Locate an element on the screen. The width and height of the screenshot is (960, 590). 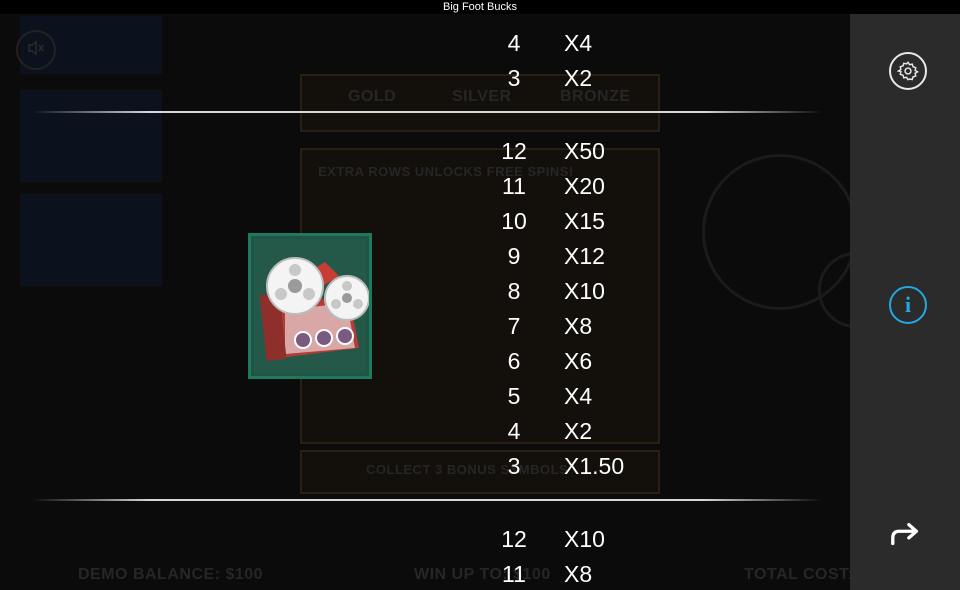
gear-icon is located at coordinates (908, 71).